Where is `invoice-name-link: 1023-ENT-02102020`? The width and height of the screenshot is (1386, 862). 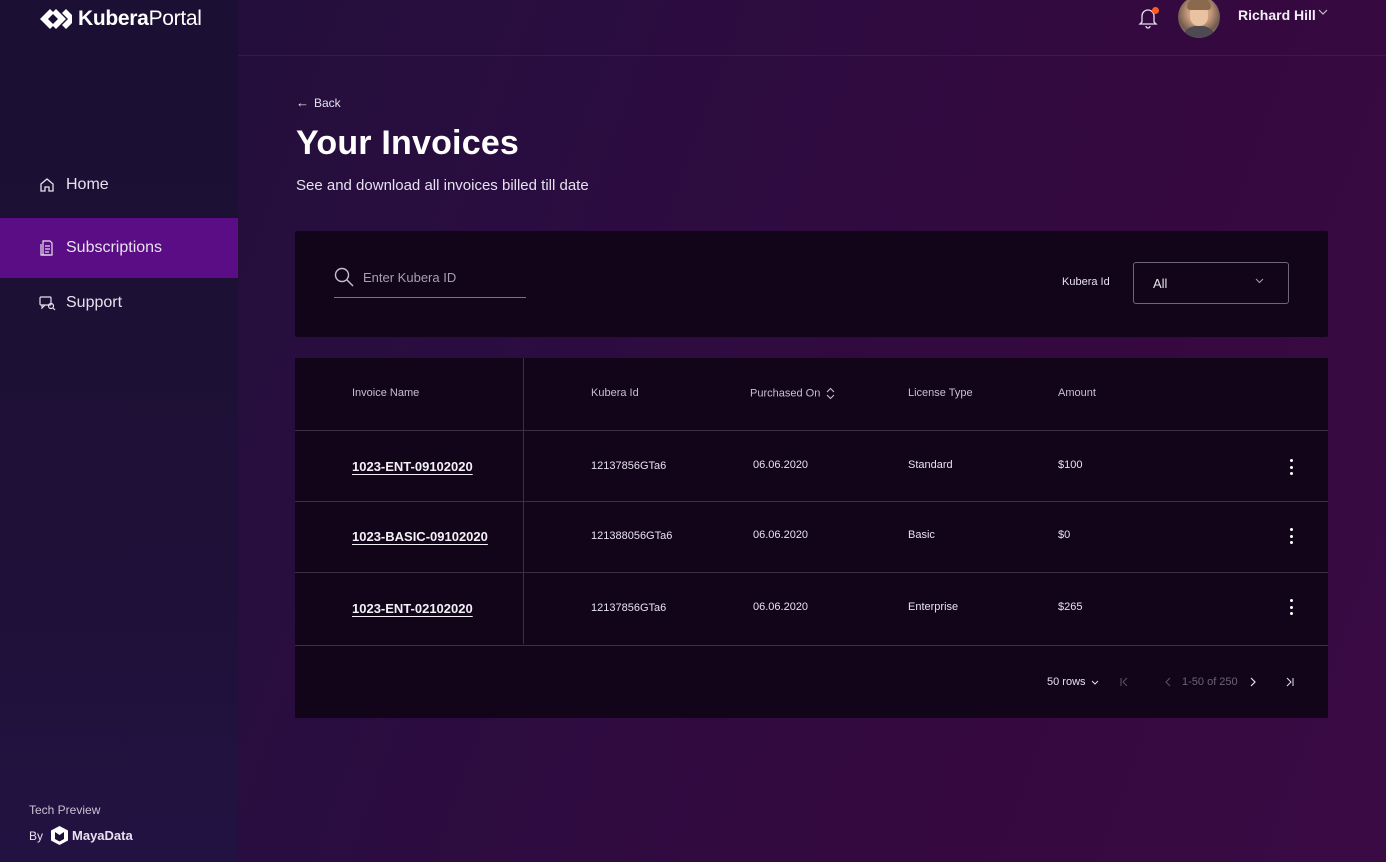
invoice-name-link: 1023-ENT-02102020 is located at coordinates (412, 608).